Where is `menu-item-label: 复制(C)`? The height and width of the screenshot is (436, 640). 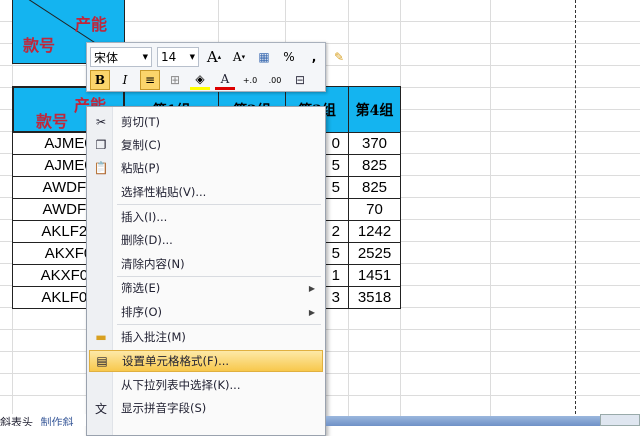 menu-item-label: 复制(C) is located at coordinates (141, 145).